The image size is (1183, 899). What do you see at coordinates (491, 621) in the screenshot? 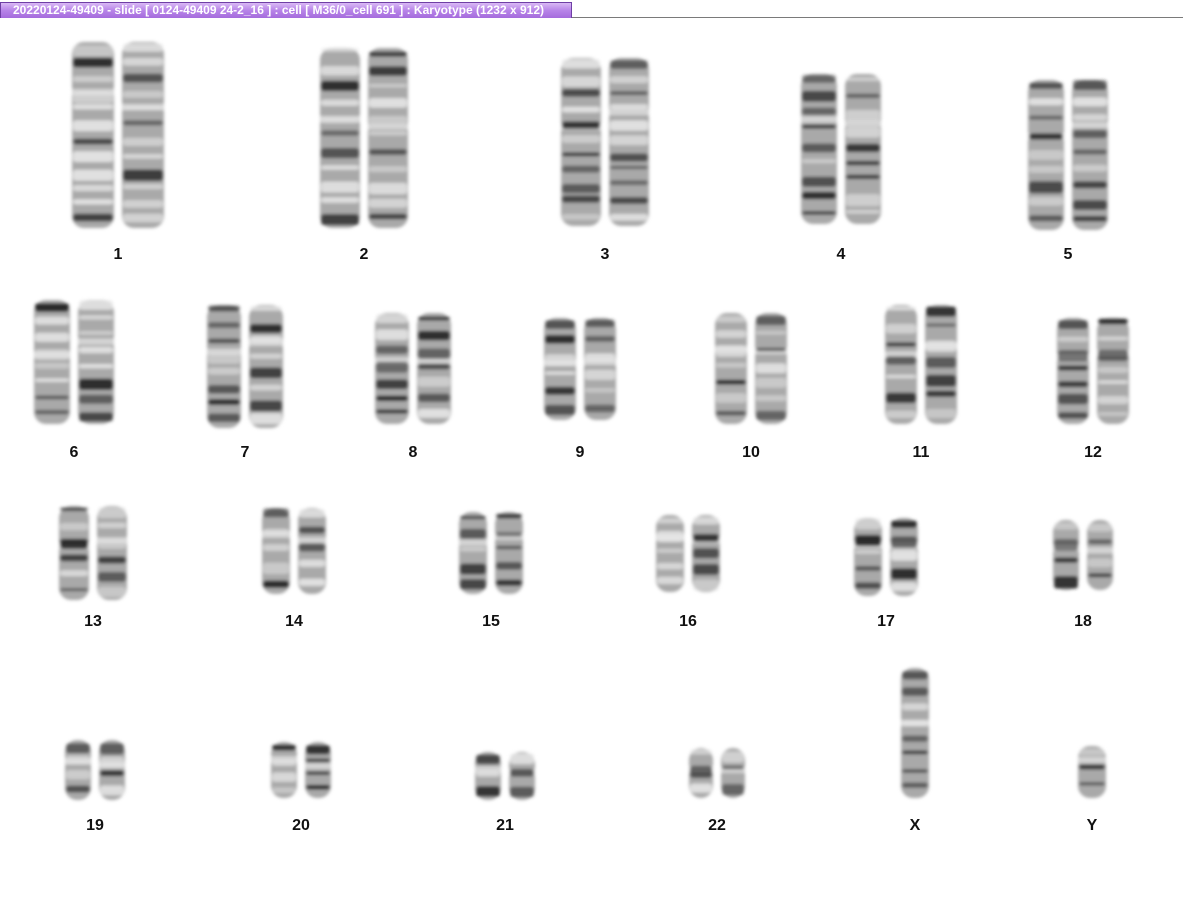
I see `chromosome-label-15: 15` at bounding box center [491, 621].